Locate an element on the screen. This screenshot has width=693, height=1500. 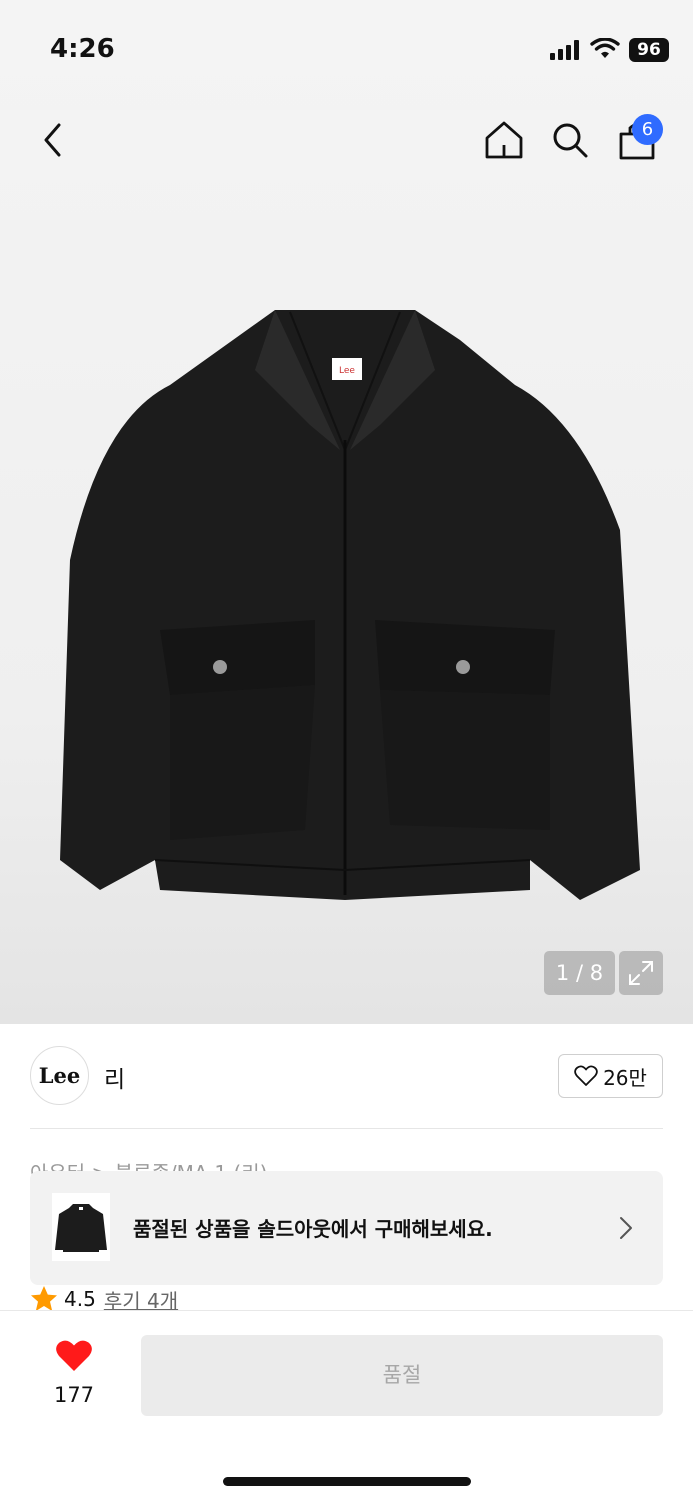
soldout-button: 품절 is located at coordinates (402, 1375).